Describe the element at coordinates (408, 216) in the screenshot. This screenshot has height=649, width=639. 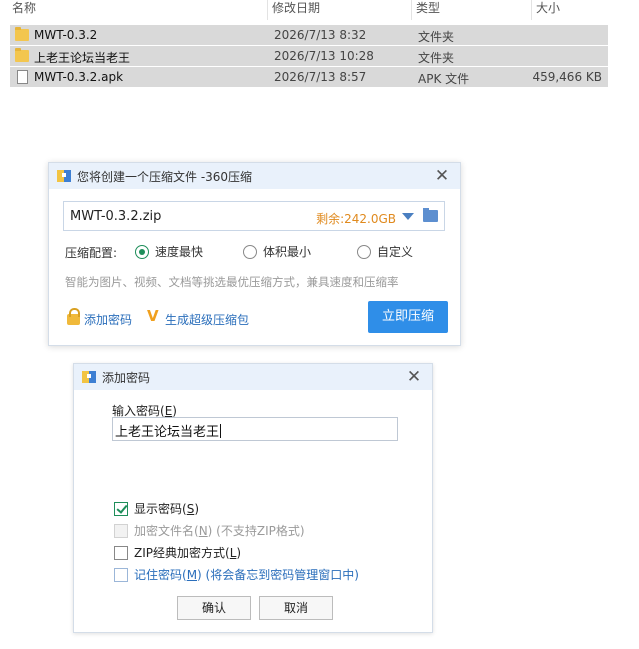
I see `chevron-down-icon` at that location.